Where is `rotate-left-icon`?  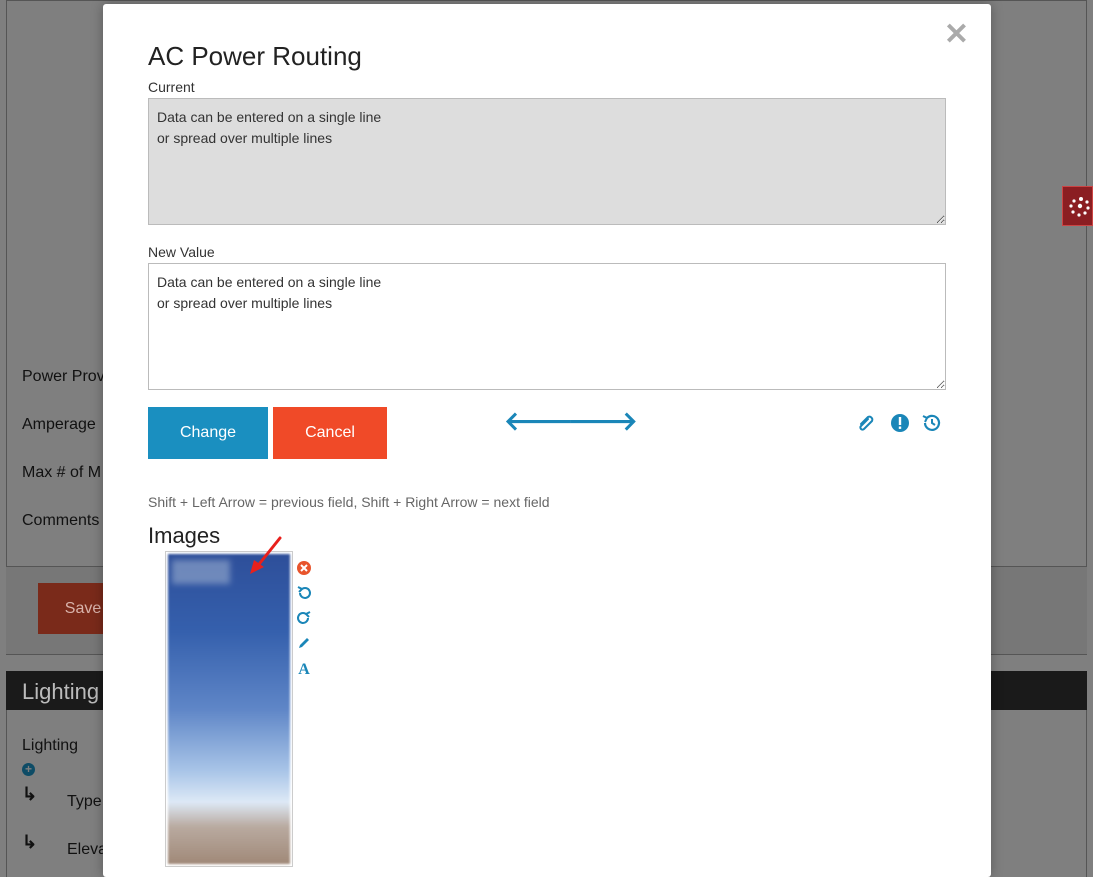
rotate-left-icon is located at coordinates (304, 593).